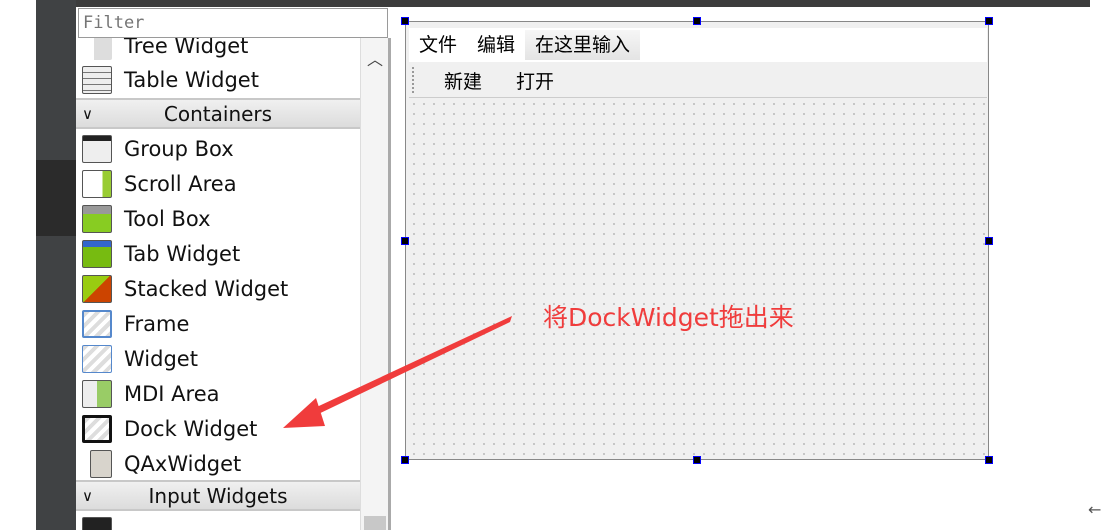 This screenshot has height=530, width=1103. Describe the element at coordinates (409, 367) in the screenshot. I see `arrow-shaft` at that location.